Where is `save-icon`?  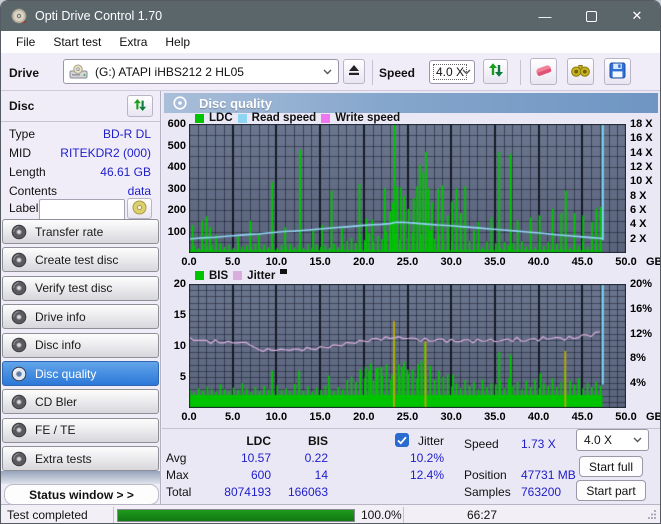
save-icon is located at coordinates (617, 72).